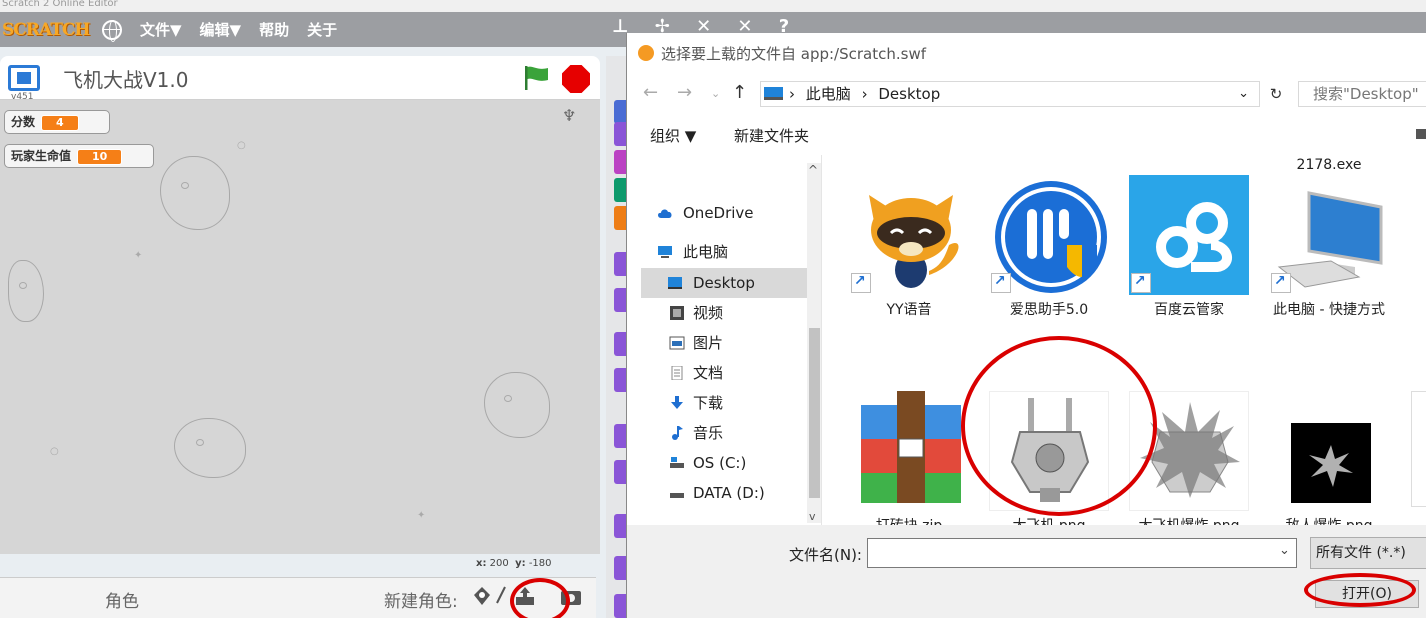 The width and height of the screenshot is (1426, 618). What do you see at coordinates (728, 252) in the screenshot?
I see `nav-item-this-pc: 此电脑` at bounding box center [728, 252].